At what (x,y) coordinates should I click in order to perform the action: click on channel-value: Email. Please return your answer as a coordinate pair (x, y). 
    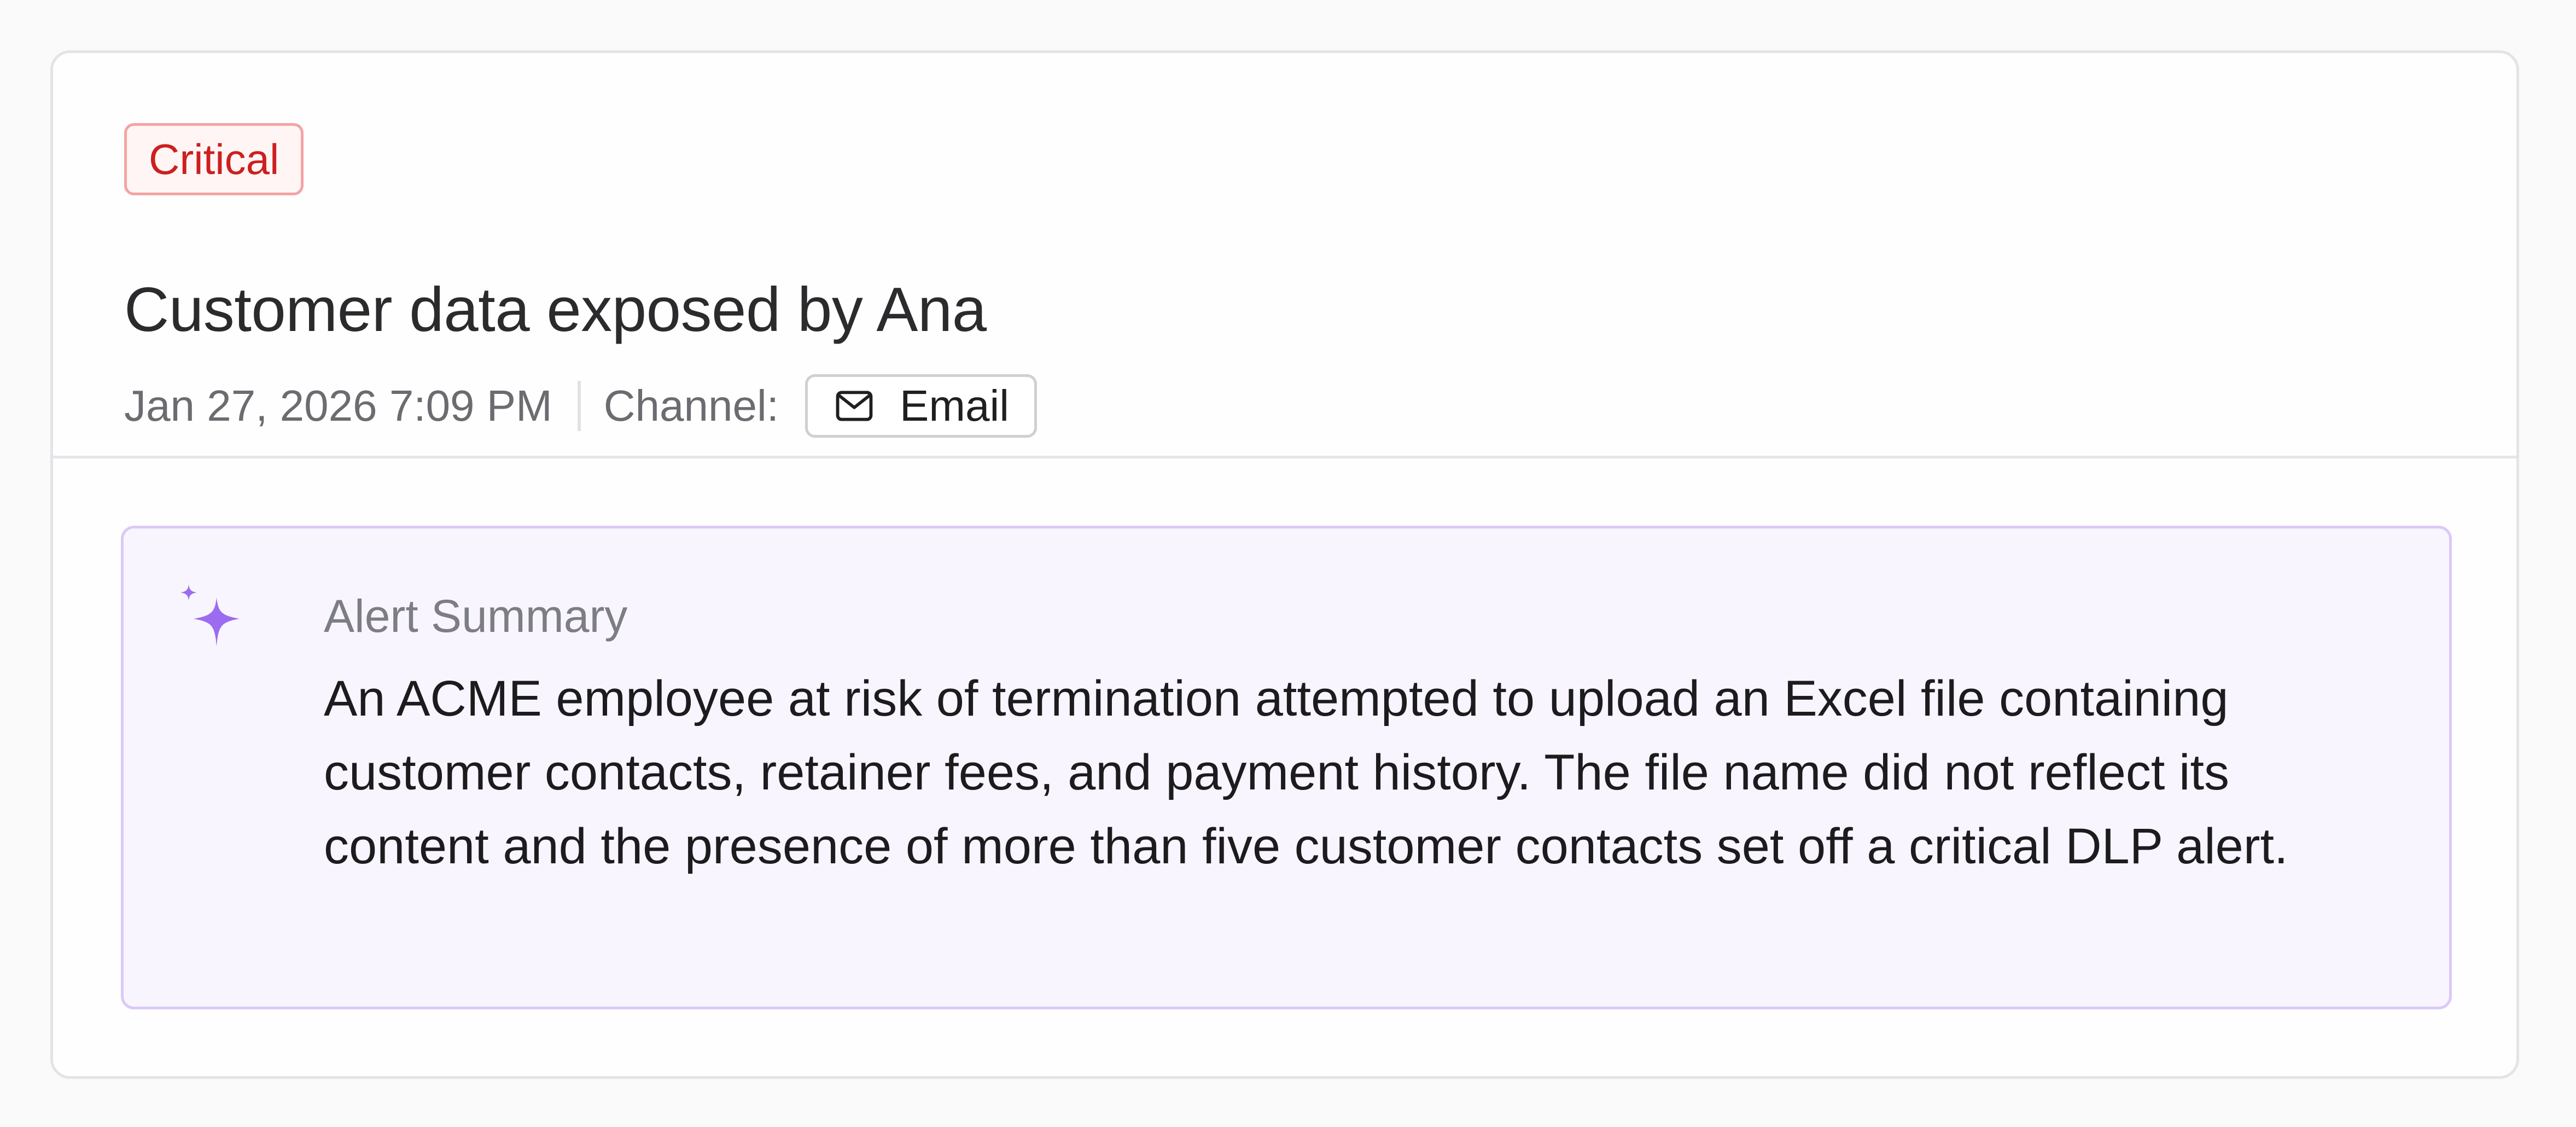
    Looking at the image, I should click on (955, 405).